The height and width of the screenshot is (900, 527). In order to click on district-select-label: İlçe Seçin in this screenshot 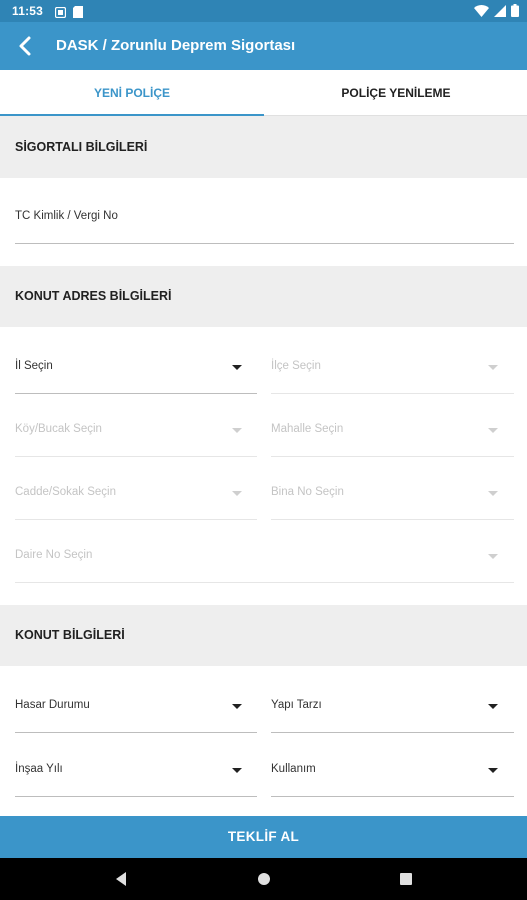, I will do `click(296, 366)`.